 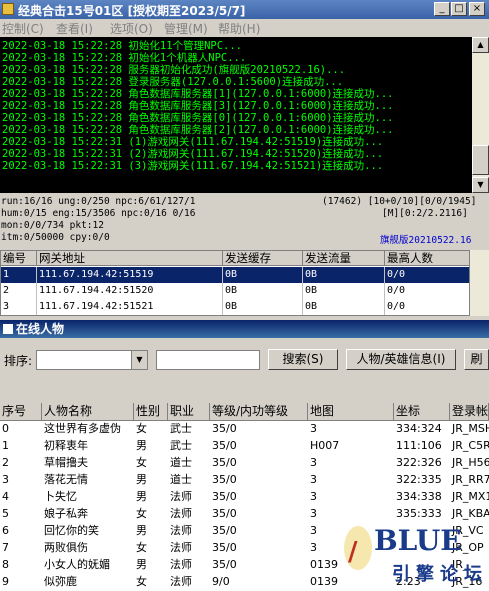 I want to click on scroll-down-arrow-icon: ▼, so click(x=480, y=185).